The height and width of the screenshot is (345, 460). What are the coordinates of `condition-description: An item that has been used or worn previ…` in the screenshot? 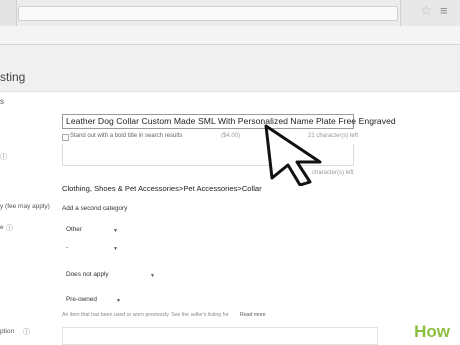 It's located at (145, 315).